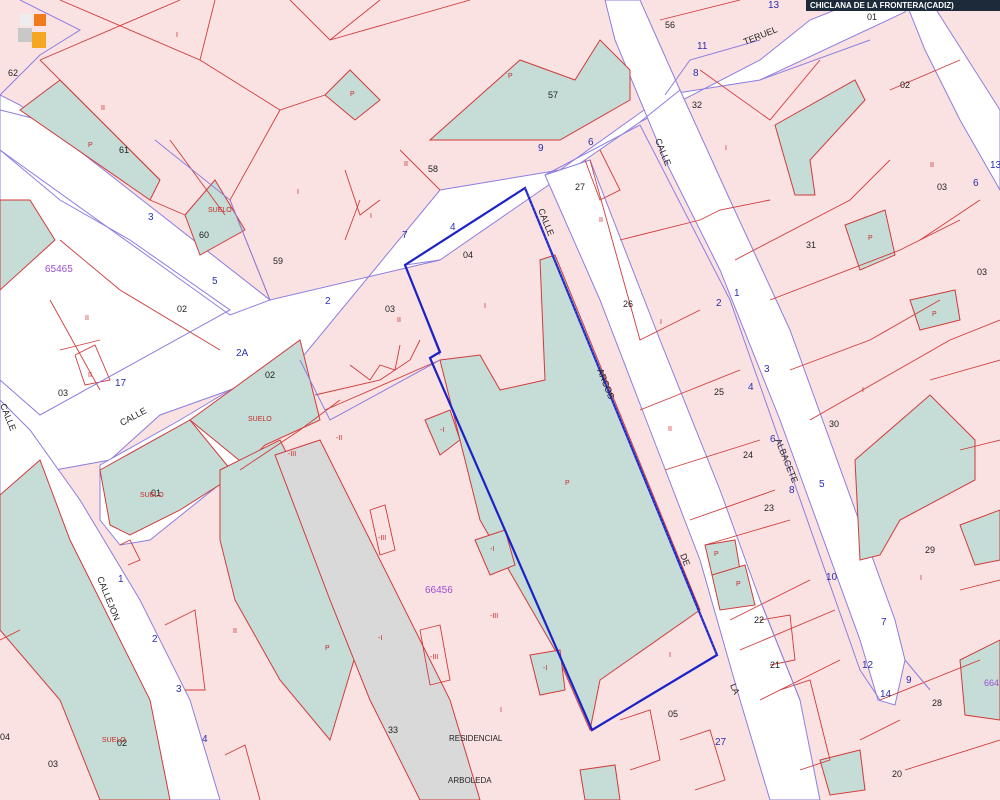 The width and height of the screenshot is (1000, 800). I want to click on parcel-number: 01, so click(872, 17).